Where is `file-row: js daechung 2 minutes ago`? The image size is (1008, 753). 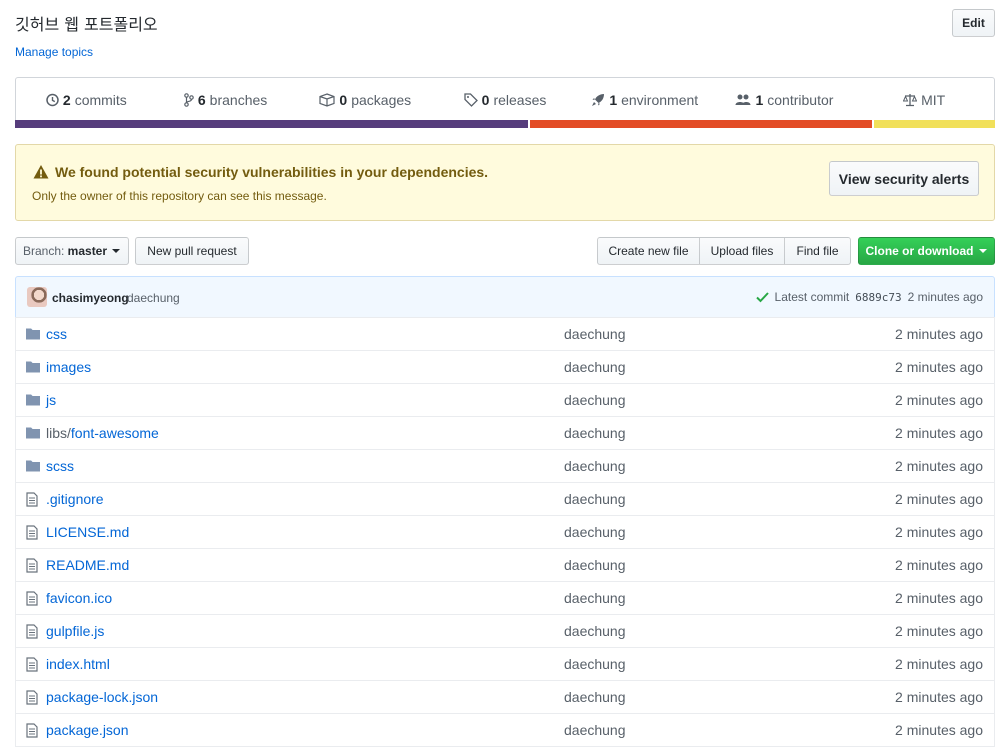 file-row: js daechung 2 minutes ago is located at coordinates (505, 399).